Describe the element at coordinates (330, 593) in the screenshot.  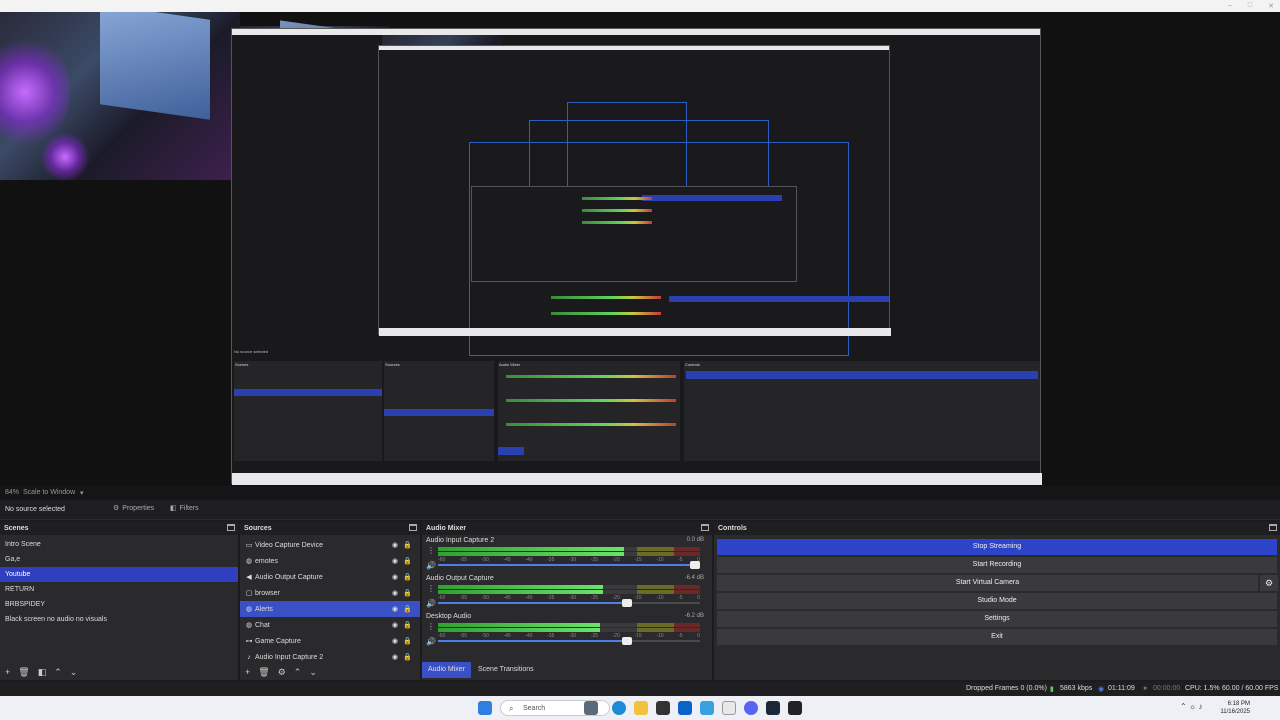
I see `source-item: ▢ browser ◉ 🔒` at that location.